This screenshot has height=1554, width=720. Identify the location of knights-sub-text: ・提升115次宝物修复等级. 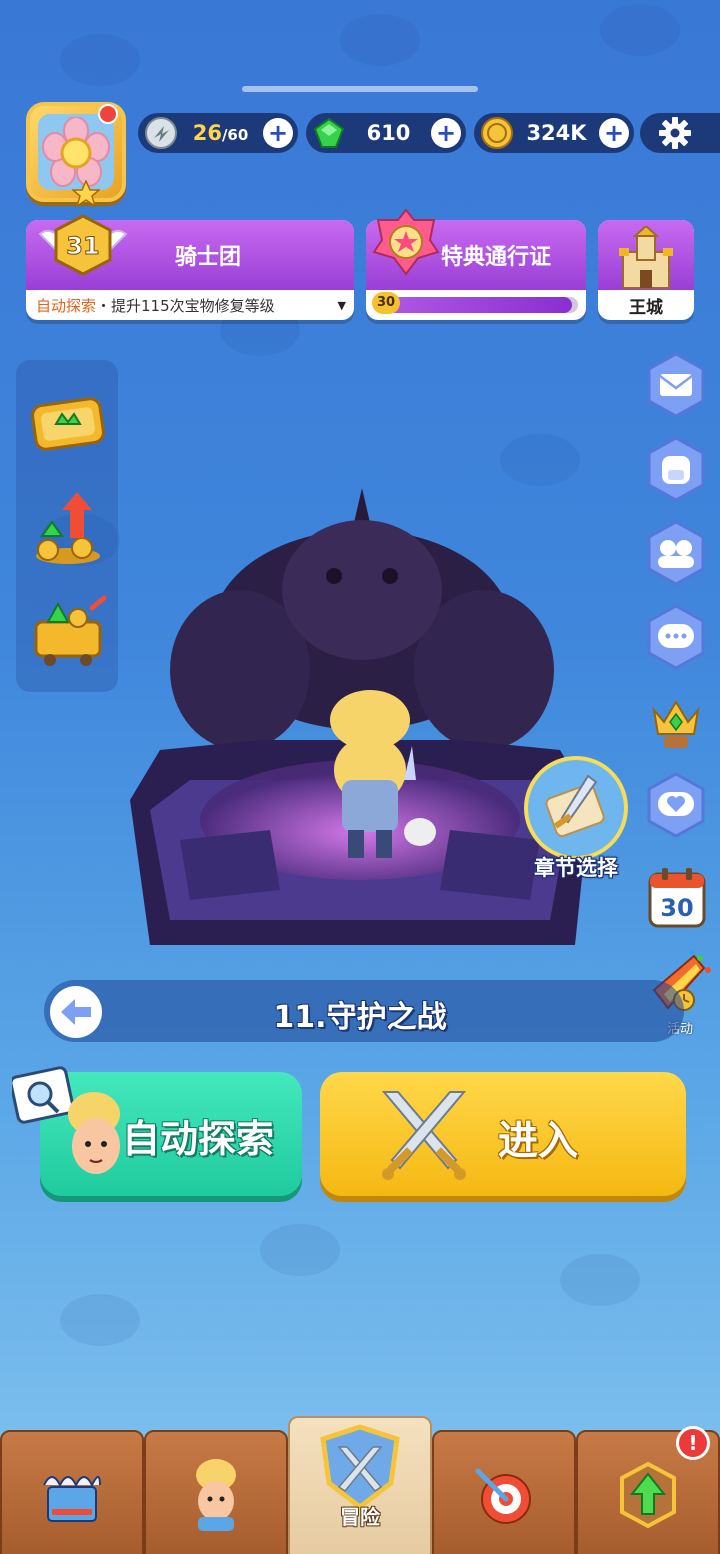
(185, 305).